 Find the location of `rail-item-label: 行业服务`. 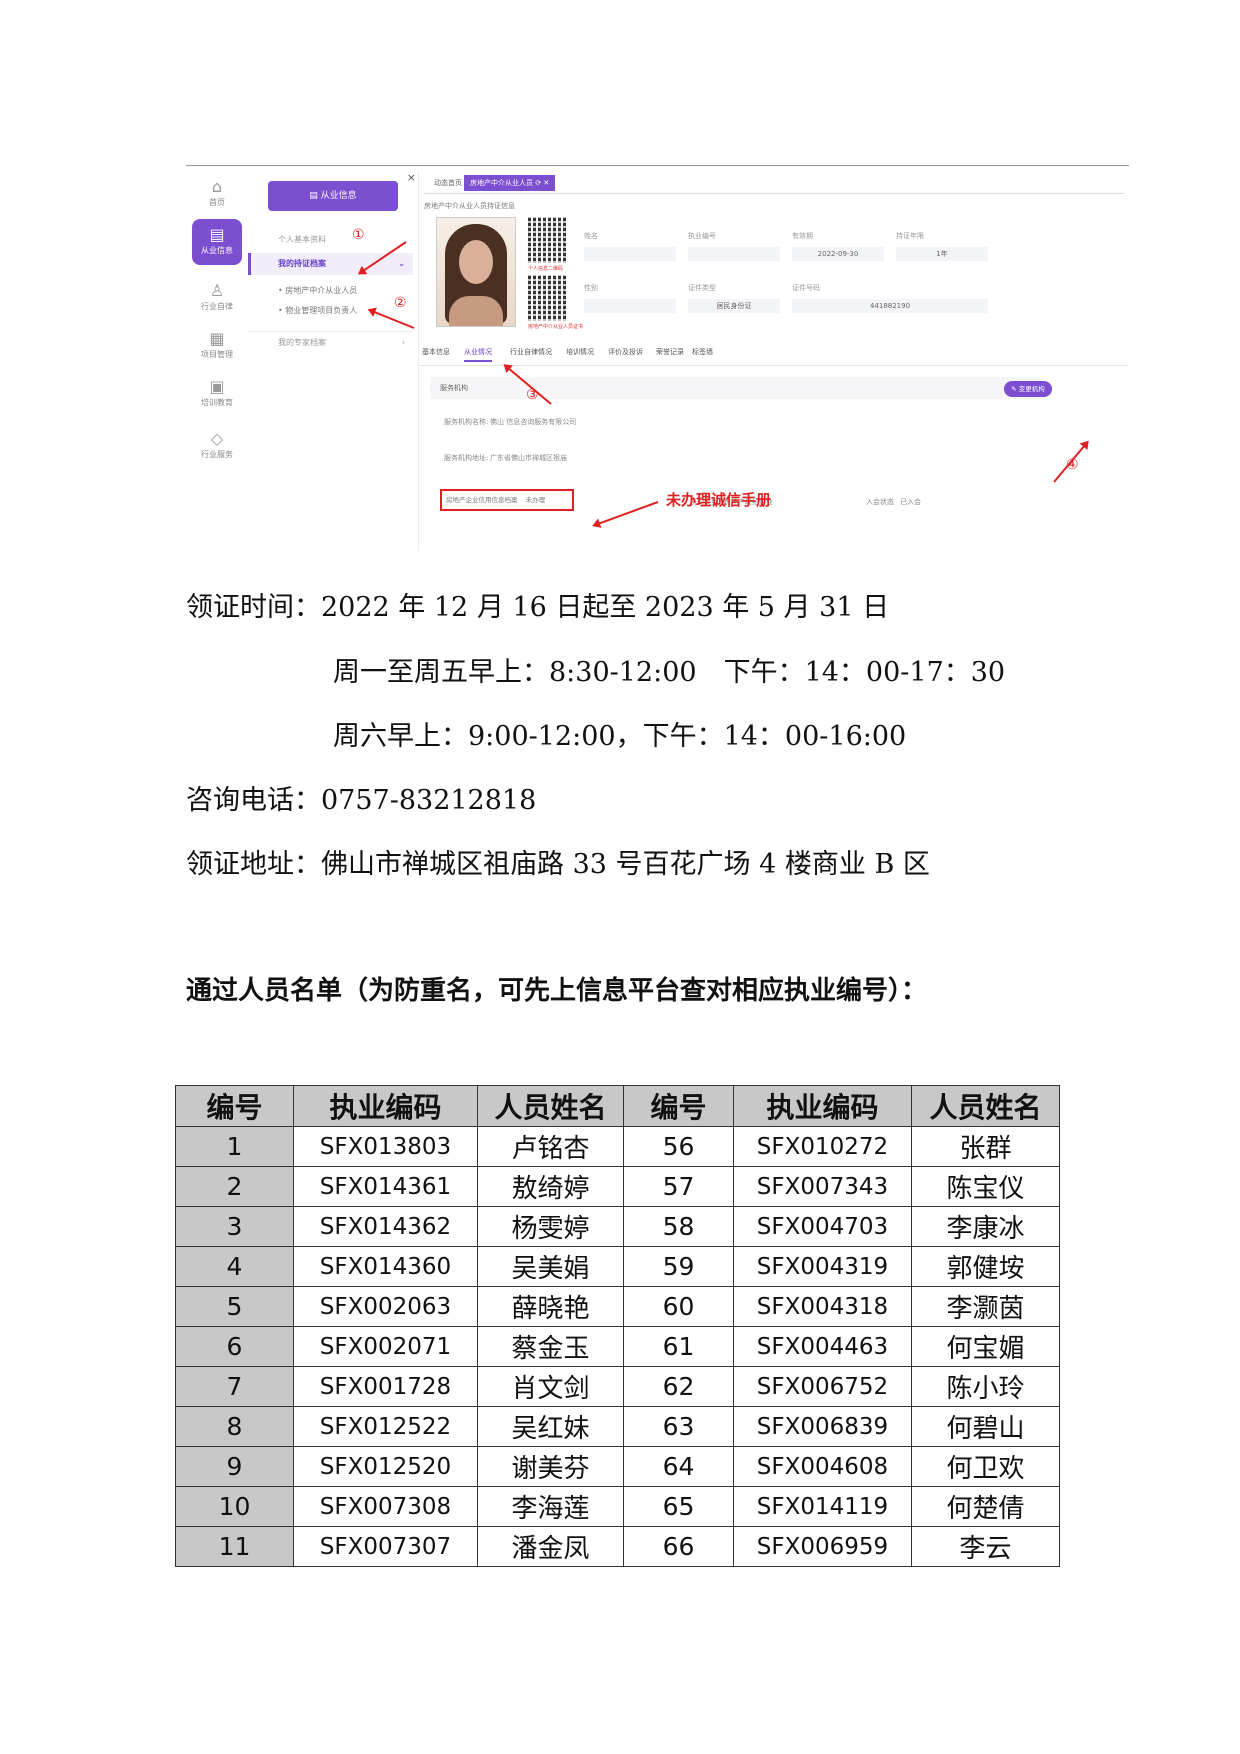

rail-item-label: 行业服务 is located at coordinates (217, 454).